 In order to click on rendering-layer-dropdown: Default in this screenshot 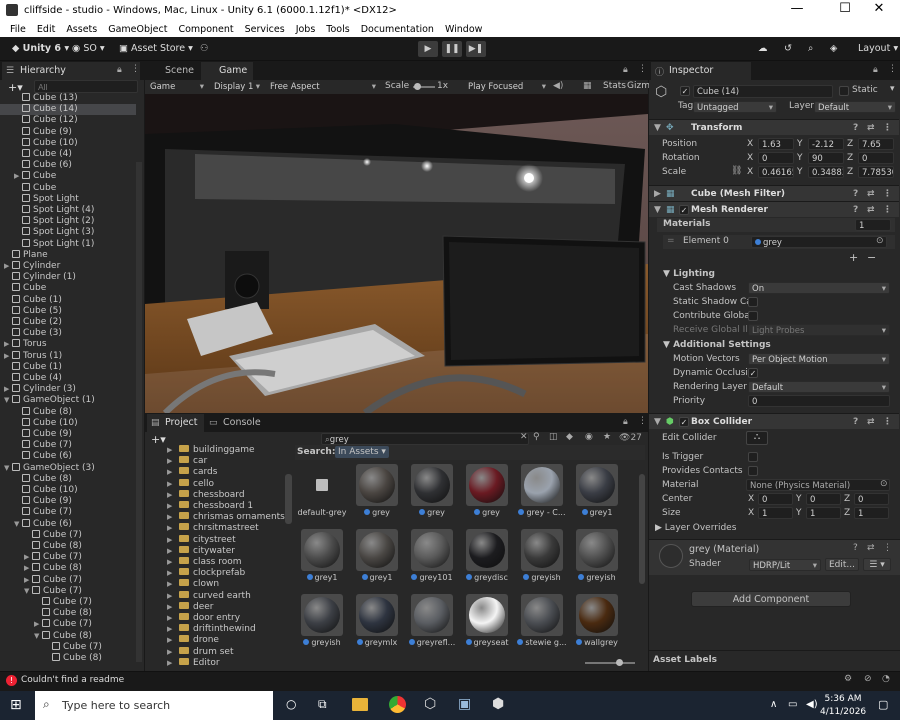, I will do `click(819, 387)`.